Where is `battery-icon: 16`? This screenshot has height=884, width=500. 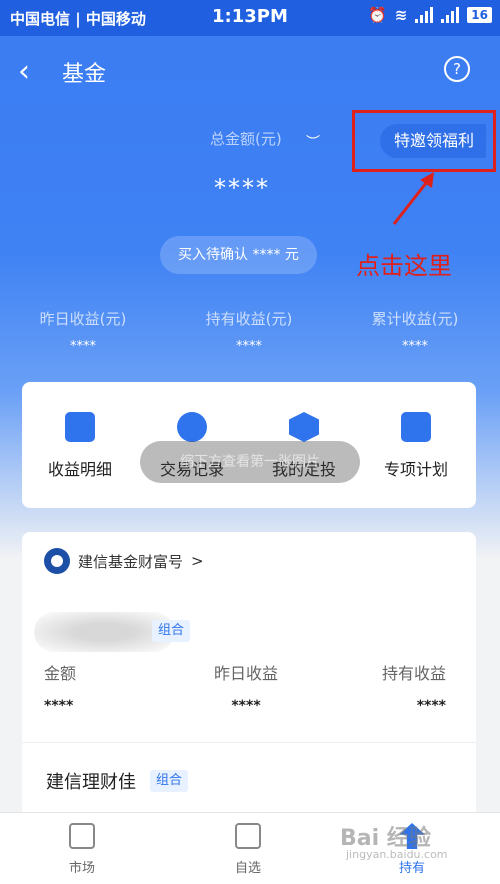 battery-icon: 16 is located at coordinates (479, 15).